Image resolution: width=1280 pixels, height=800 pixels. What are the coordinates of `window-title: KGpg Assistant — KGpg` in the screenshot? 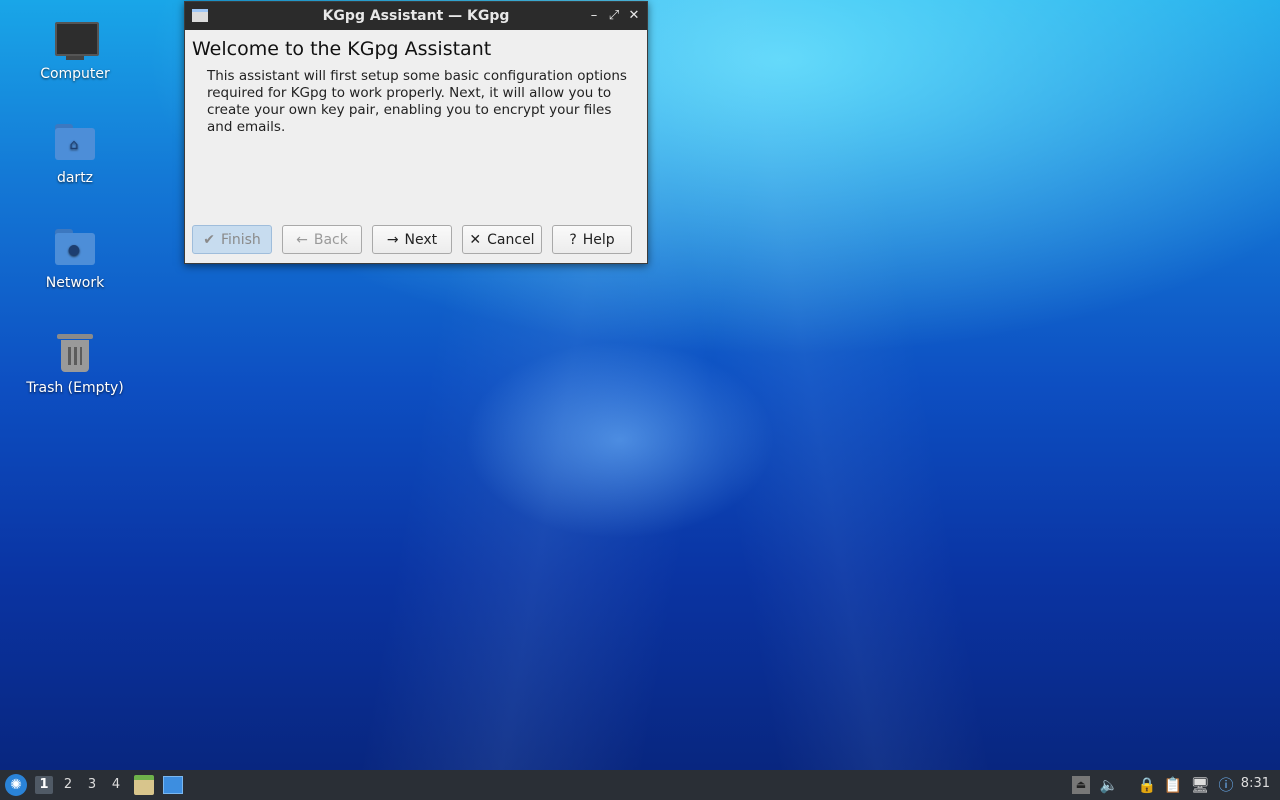 It's located at (416, 16).